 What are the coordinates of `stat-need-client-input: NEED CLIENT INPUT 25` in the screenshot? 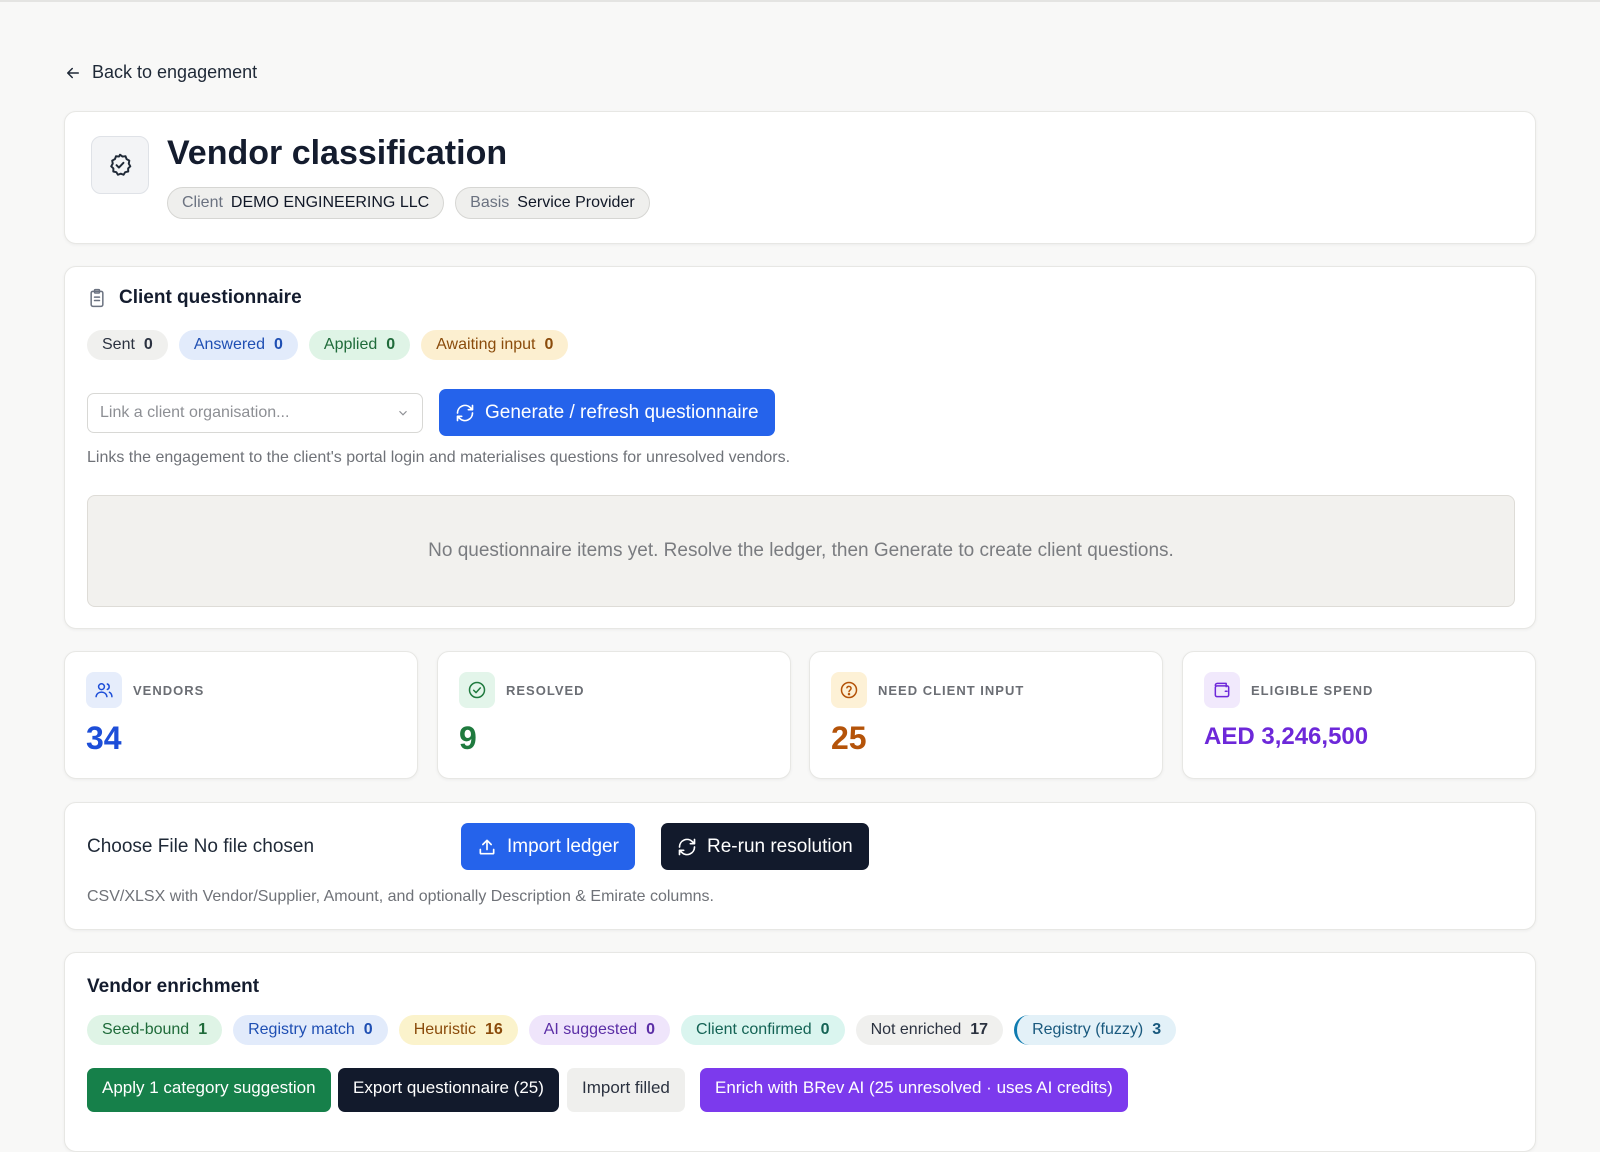 It's located at (986, 715).